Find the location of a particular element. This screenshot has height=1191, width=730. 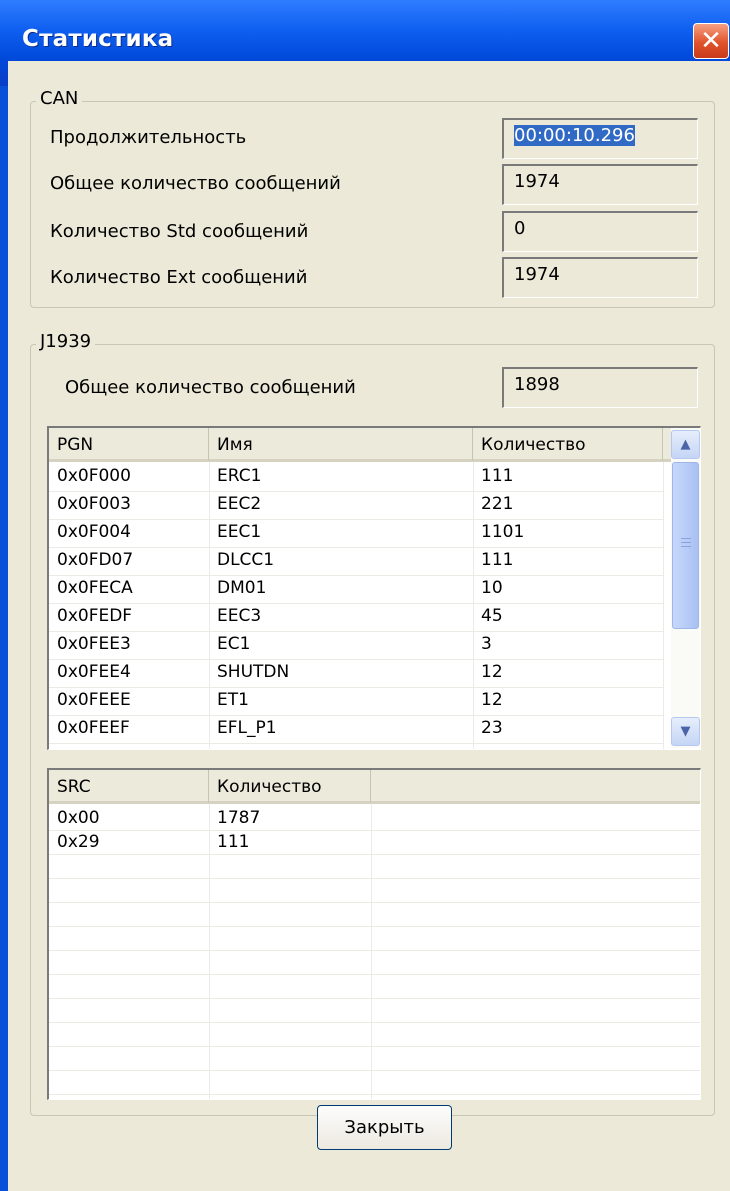

scroll-down-arrow-icon: ▼ is located at coordinates (685, 731).